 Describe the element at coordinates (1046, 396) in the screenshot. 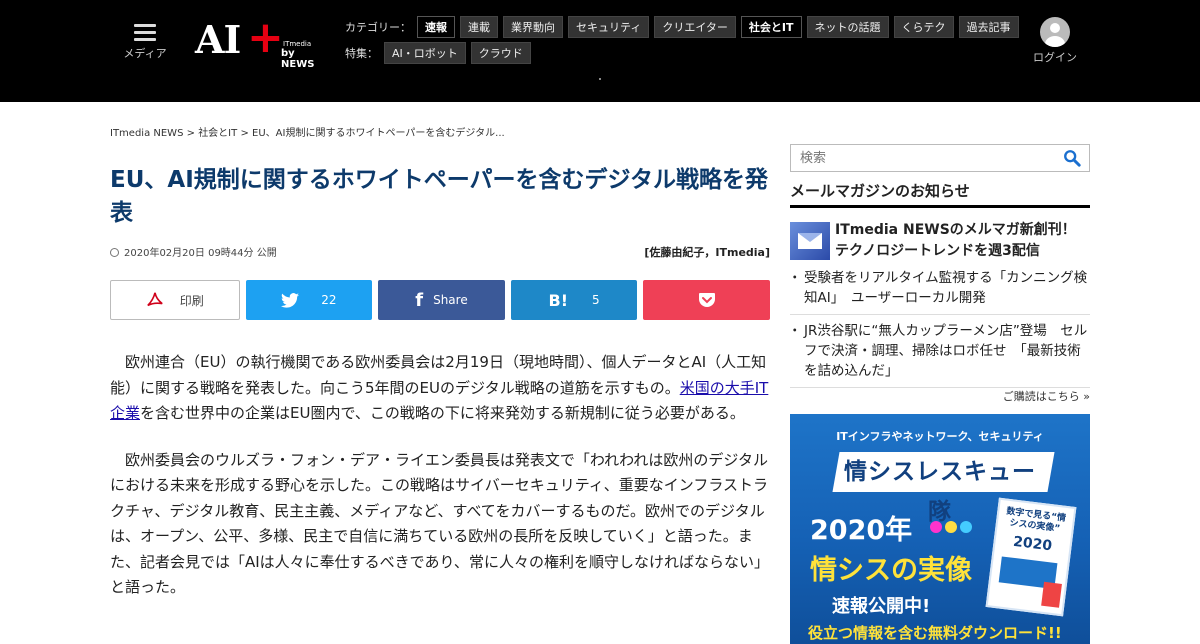

I see `subscribe-link: ご購読はこちら »` at that location.